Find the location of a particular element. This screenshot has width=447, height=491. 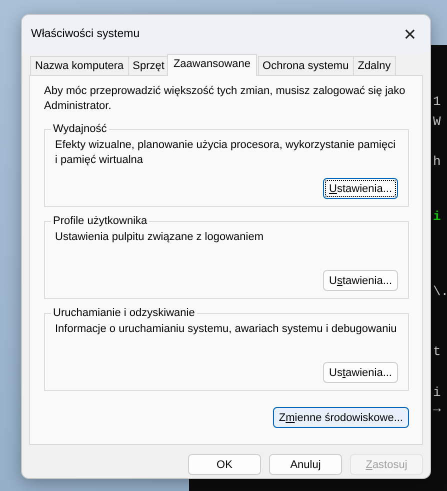

tab: Nazwa komputera is located at coordinates (79, 65).